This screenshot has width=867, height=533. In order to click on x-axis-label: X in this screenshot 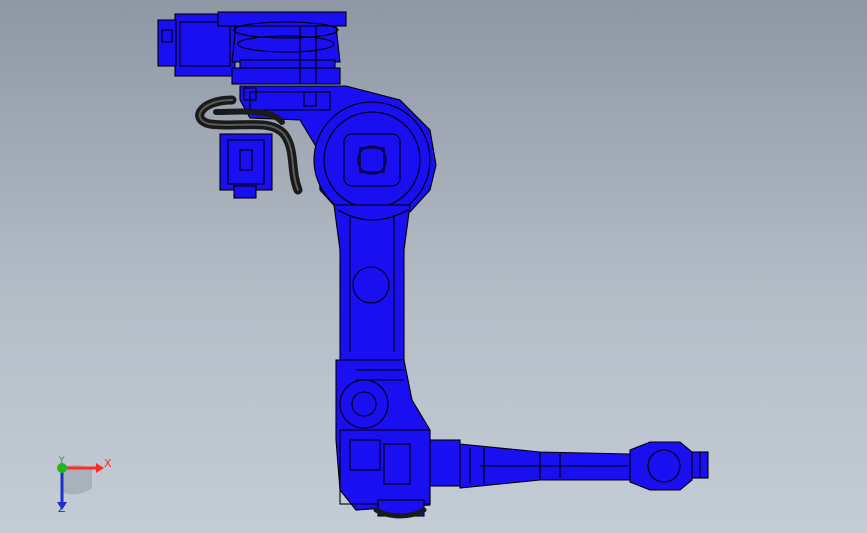, I will do `click(108, 463)`.